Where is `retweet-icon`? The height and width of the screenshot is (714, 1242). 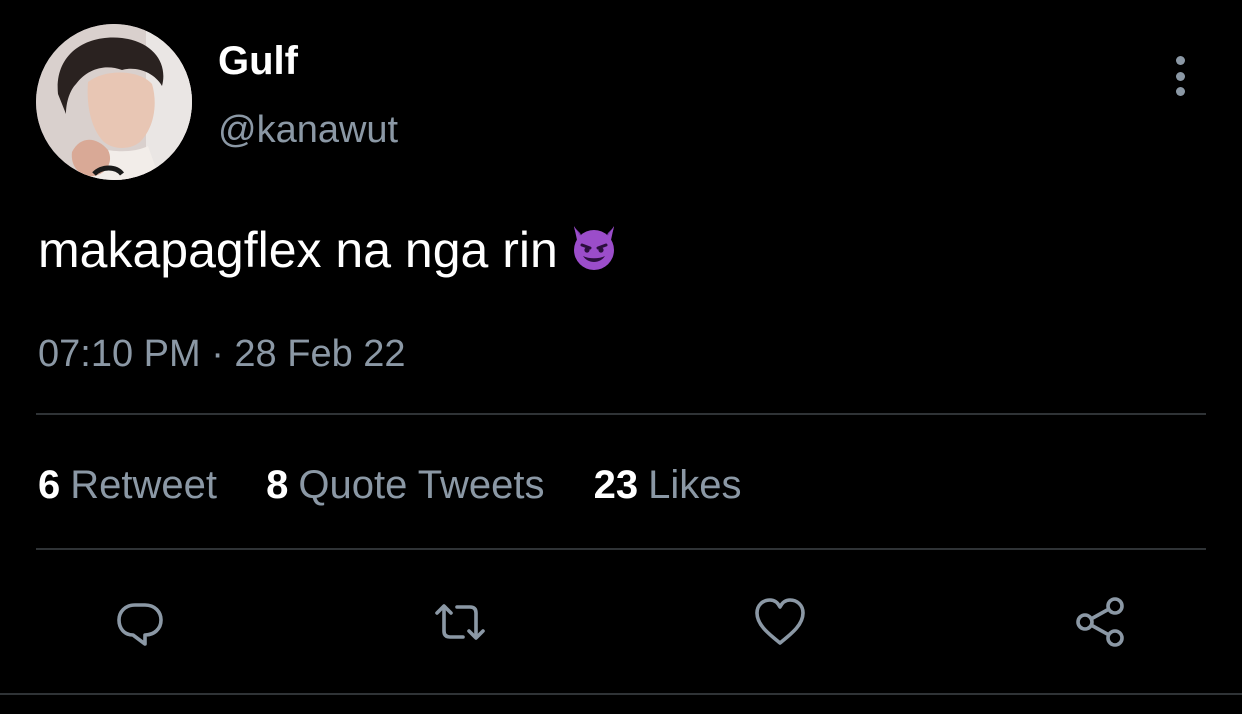
retweet-icon is located at coordinates (460, 622).